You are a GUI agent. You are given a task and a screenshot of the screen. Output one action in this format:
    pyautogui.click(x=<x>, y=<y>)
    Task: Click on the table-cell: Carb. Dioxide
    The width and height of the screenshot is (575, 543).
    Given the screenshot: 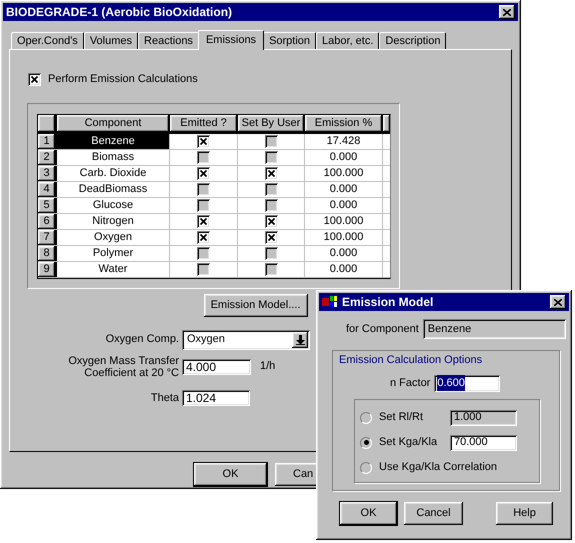 What is the action you would take?
    pyautogui.click(x=113, y=173)
    